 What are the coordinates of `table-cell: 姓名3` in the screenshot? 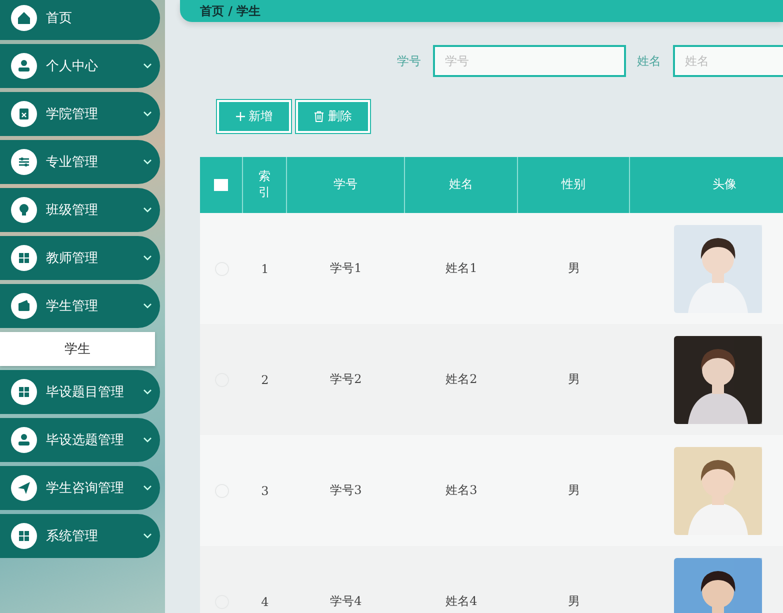 It's located at (462, 490).